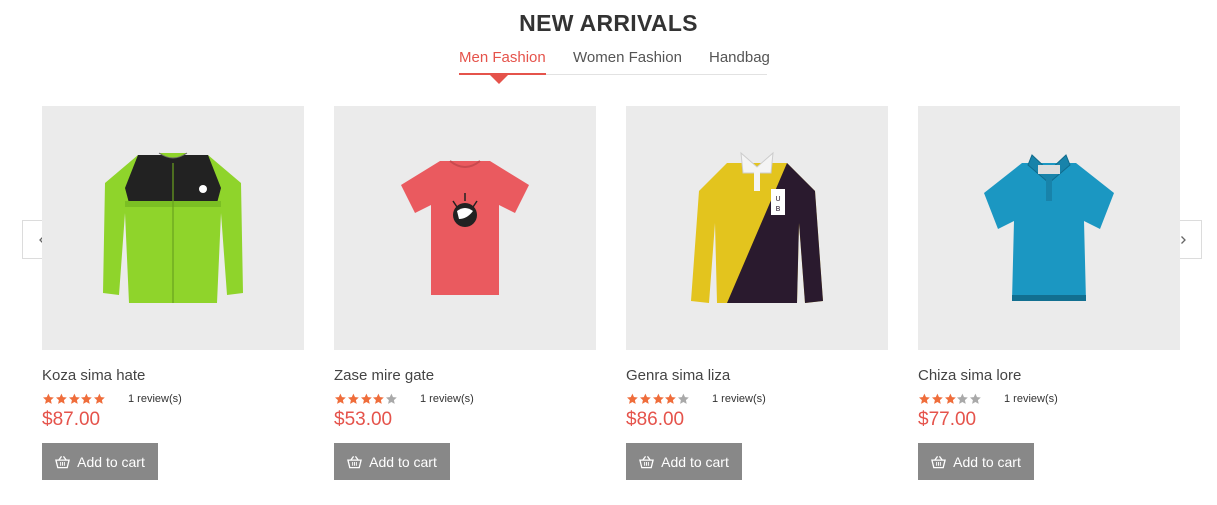  I want to click on yellow-purple-rugby-shirt-image: U B, so click(757, 227).